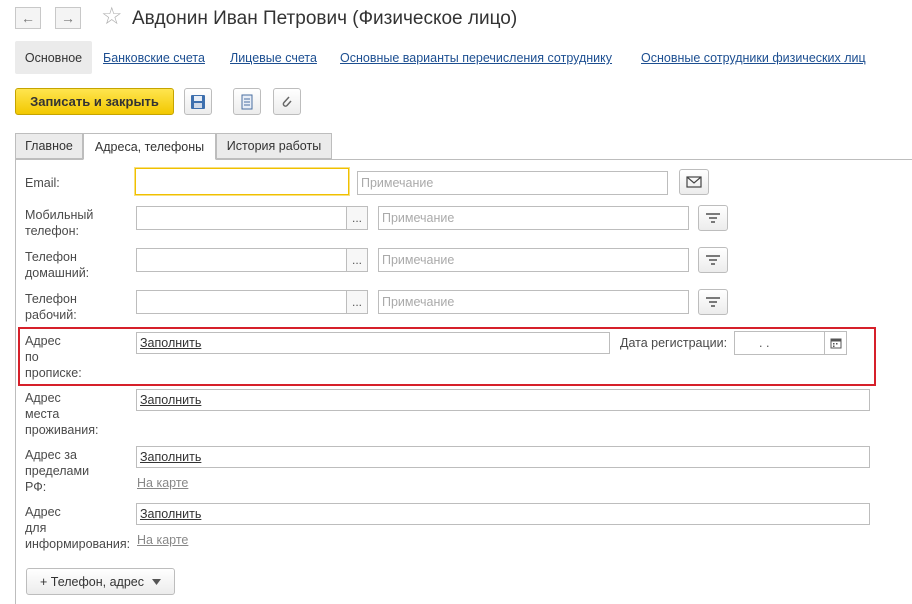  I want to click on work-phone-field, so click(241, 302).